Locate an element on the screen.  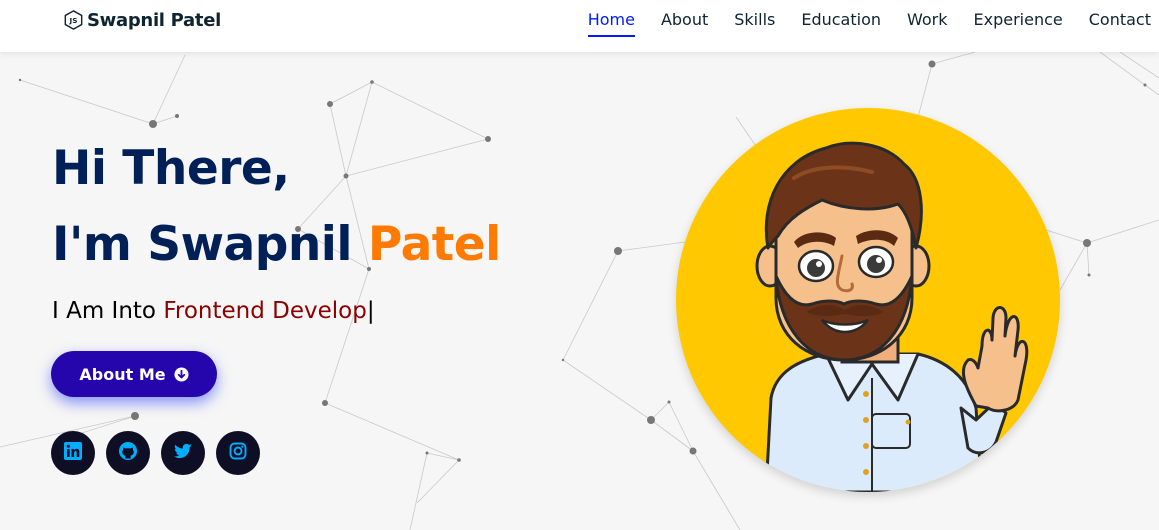
github-icon is located at coordinates (128, 453).